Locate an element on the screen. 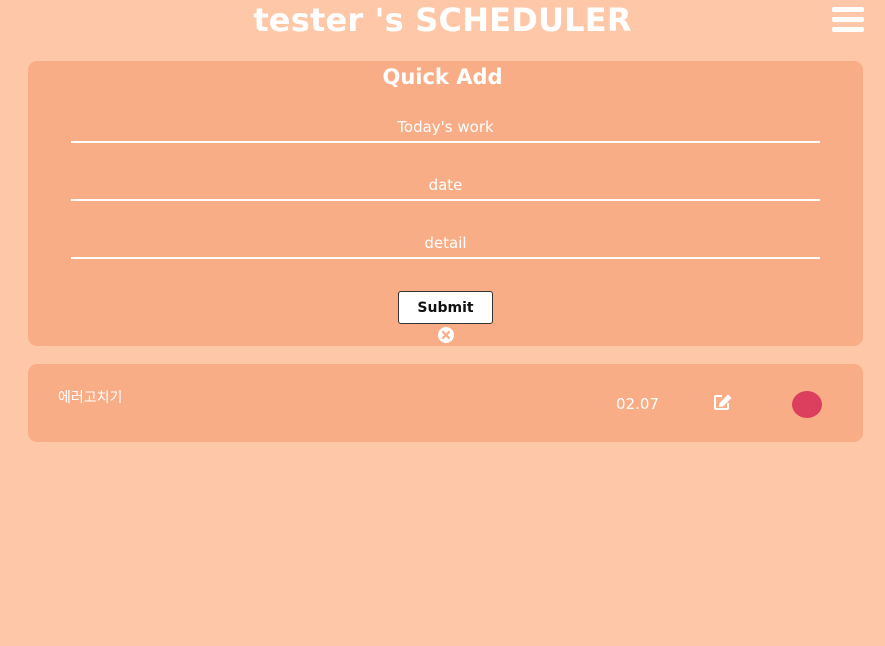  edit-glyph is located at coordinates (723, 402).